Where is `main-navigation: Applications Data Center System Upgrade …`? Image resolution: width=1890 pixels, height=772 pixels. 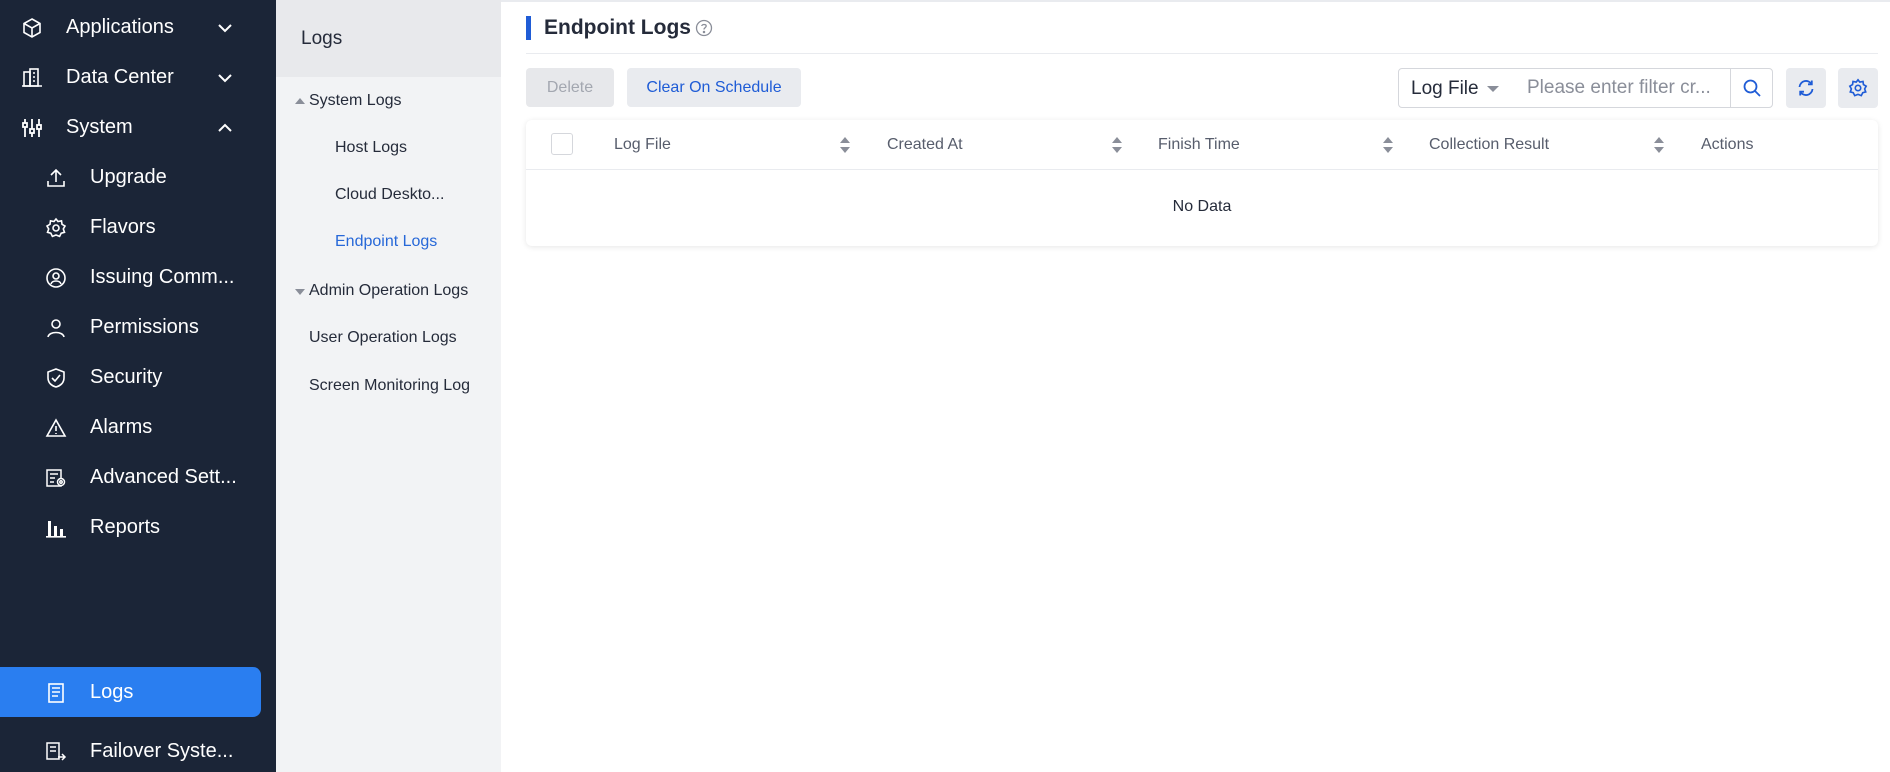 main-navigation: Applications Data Center System Upgrade … is located at coordinates (138, 386).